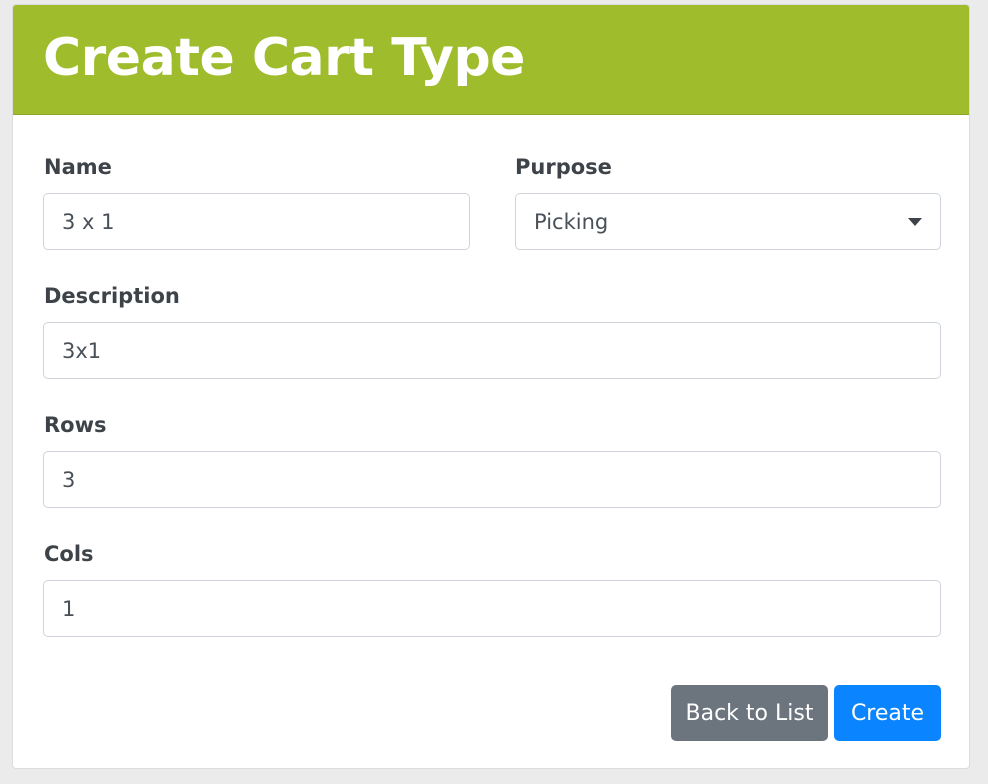  What do you see at coordinates (112, 296) in the screenshot?
I see `description-label: Description` at bounding box center [112, 296].